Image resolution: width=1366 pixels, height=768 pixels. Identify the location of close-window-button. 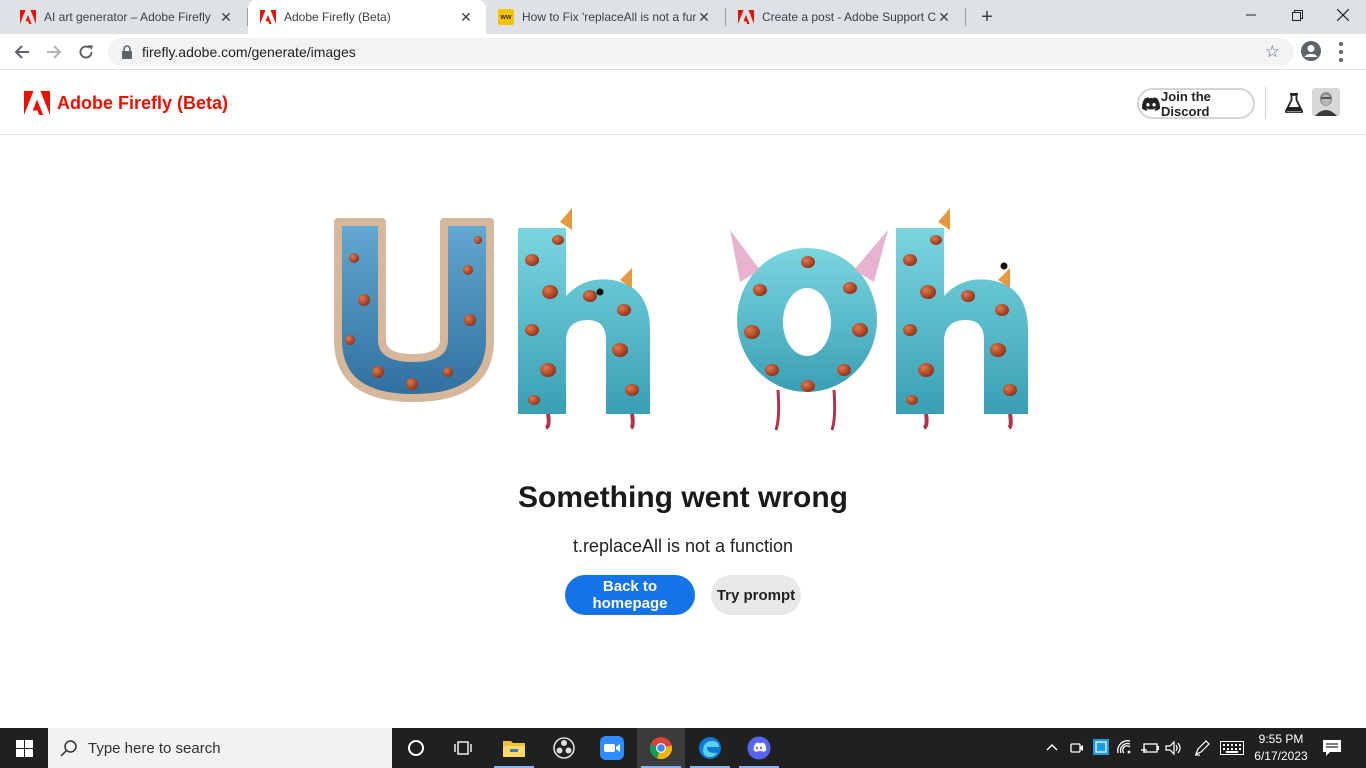
(1343, 15).